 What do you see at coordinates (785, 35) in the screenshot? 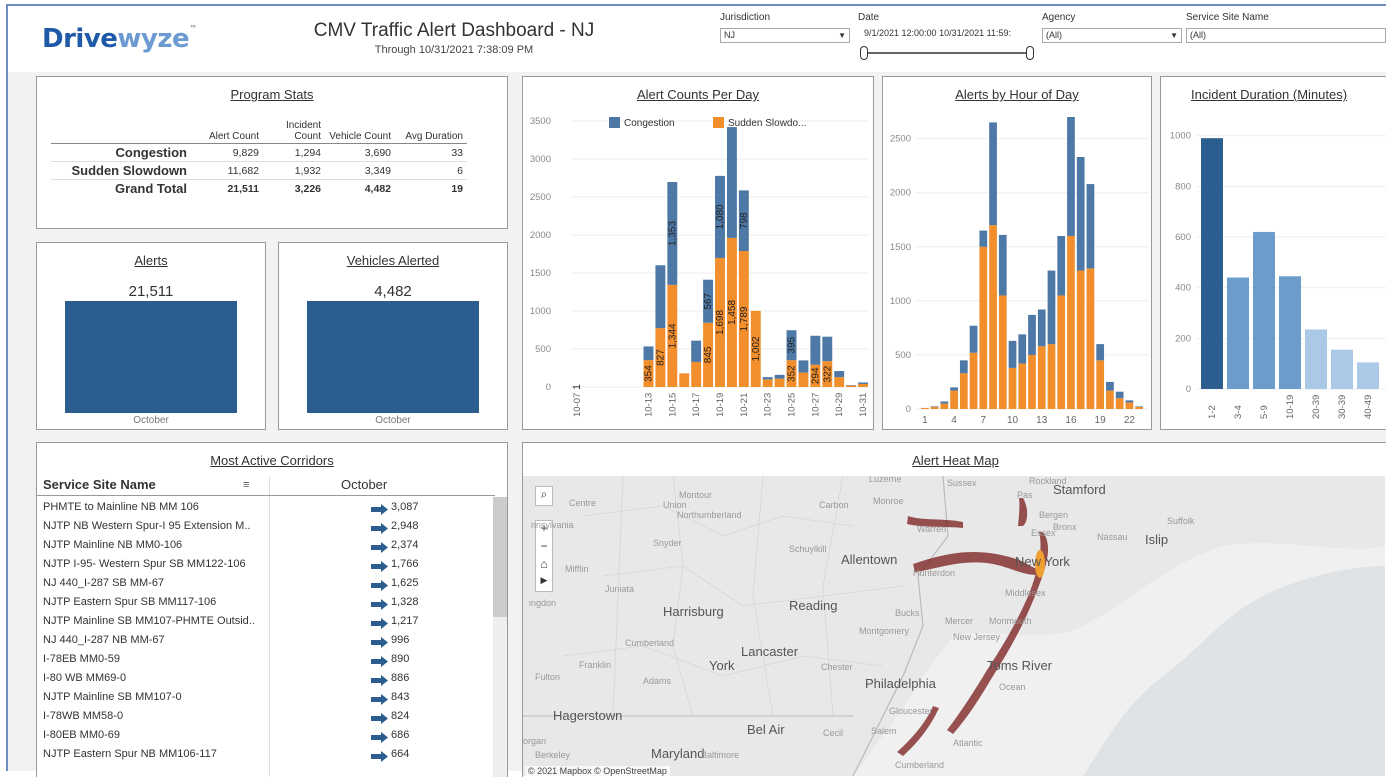
I see `jurisdiction-select: NJ▼` at bounding box center [785, 35].